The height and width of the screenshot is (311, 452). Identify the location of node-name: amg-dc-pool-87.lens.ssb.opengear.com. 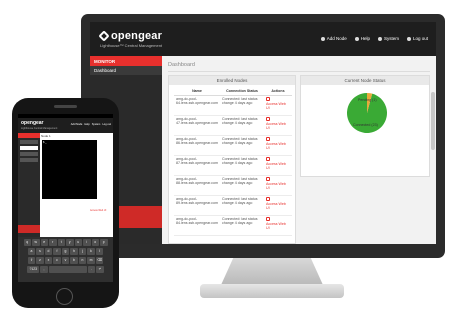
(197, 165).